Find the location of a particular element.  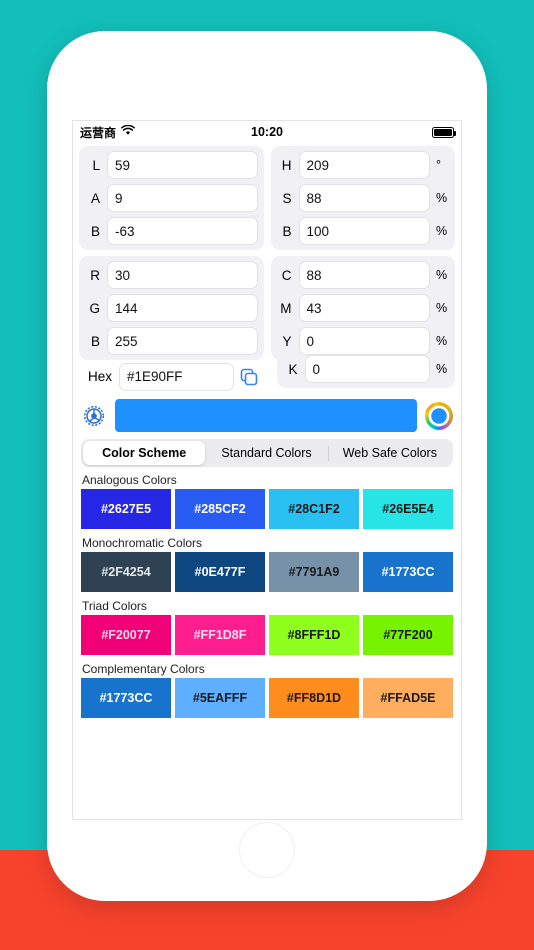

field-value: 30 is located at coordinates (182, 275).